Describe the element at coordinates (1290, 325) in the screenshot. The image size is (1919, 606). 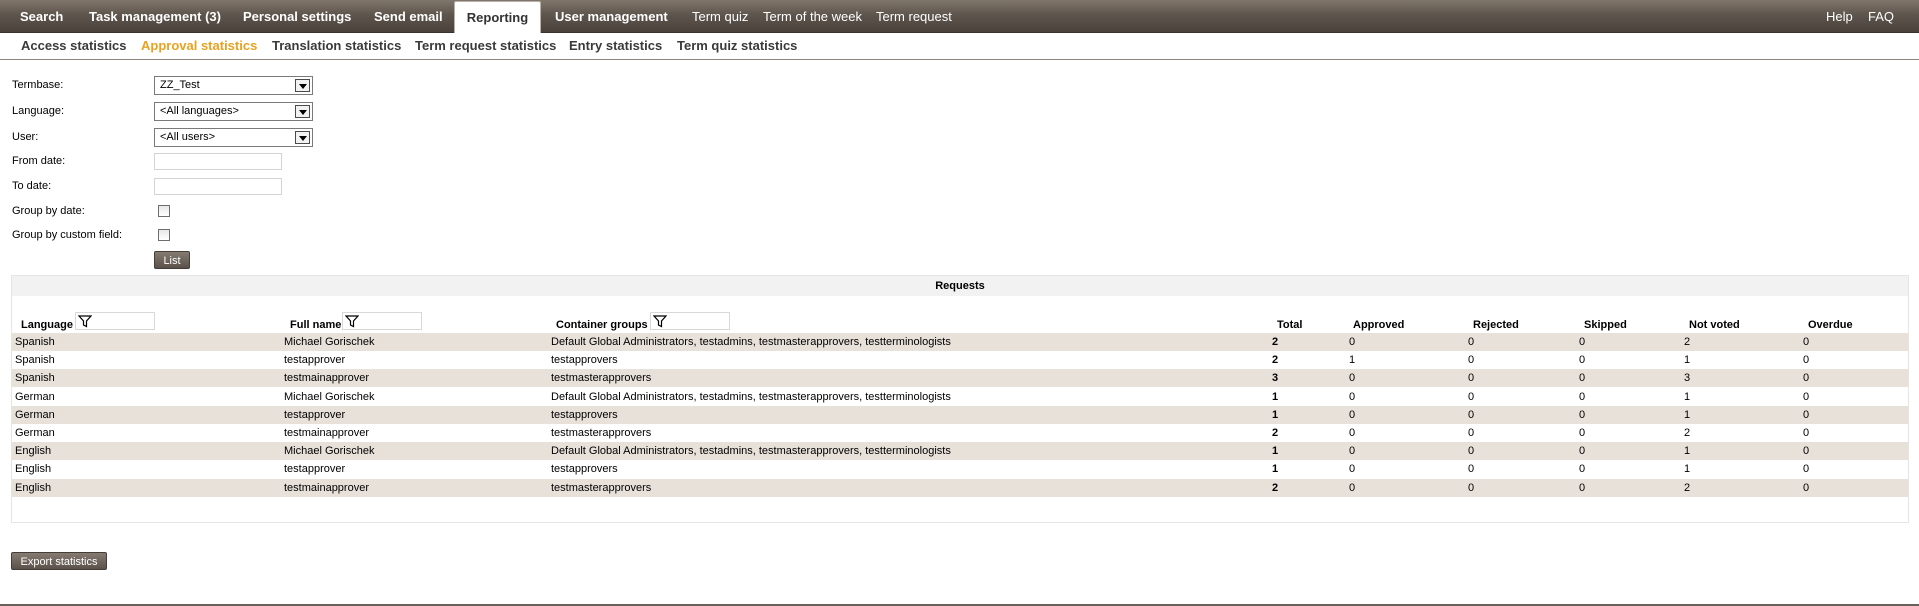
I see `header-total: Total` at that location.